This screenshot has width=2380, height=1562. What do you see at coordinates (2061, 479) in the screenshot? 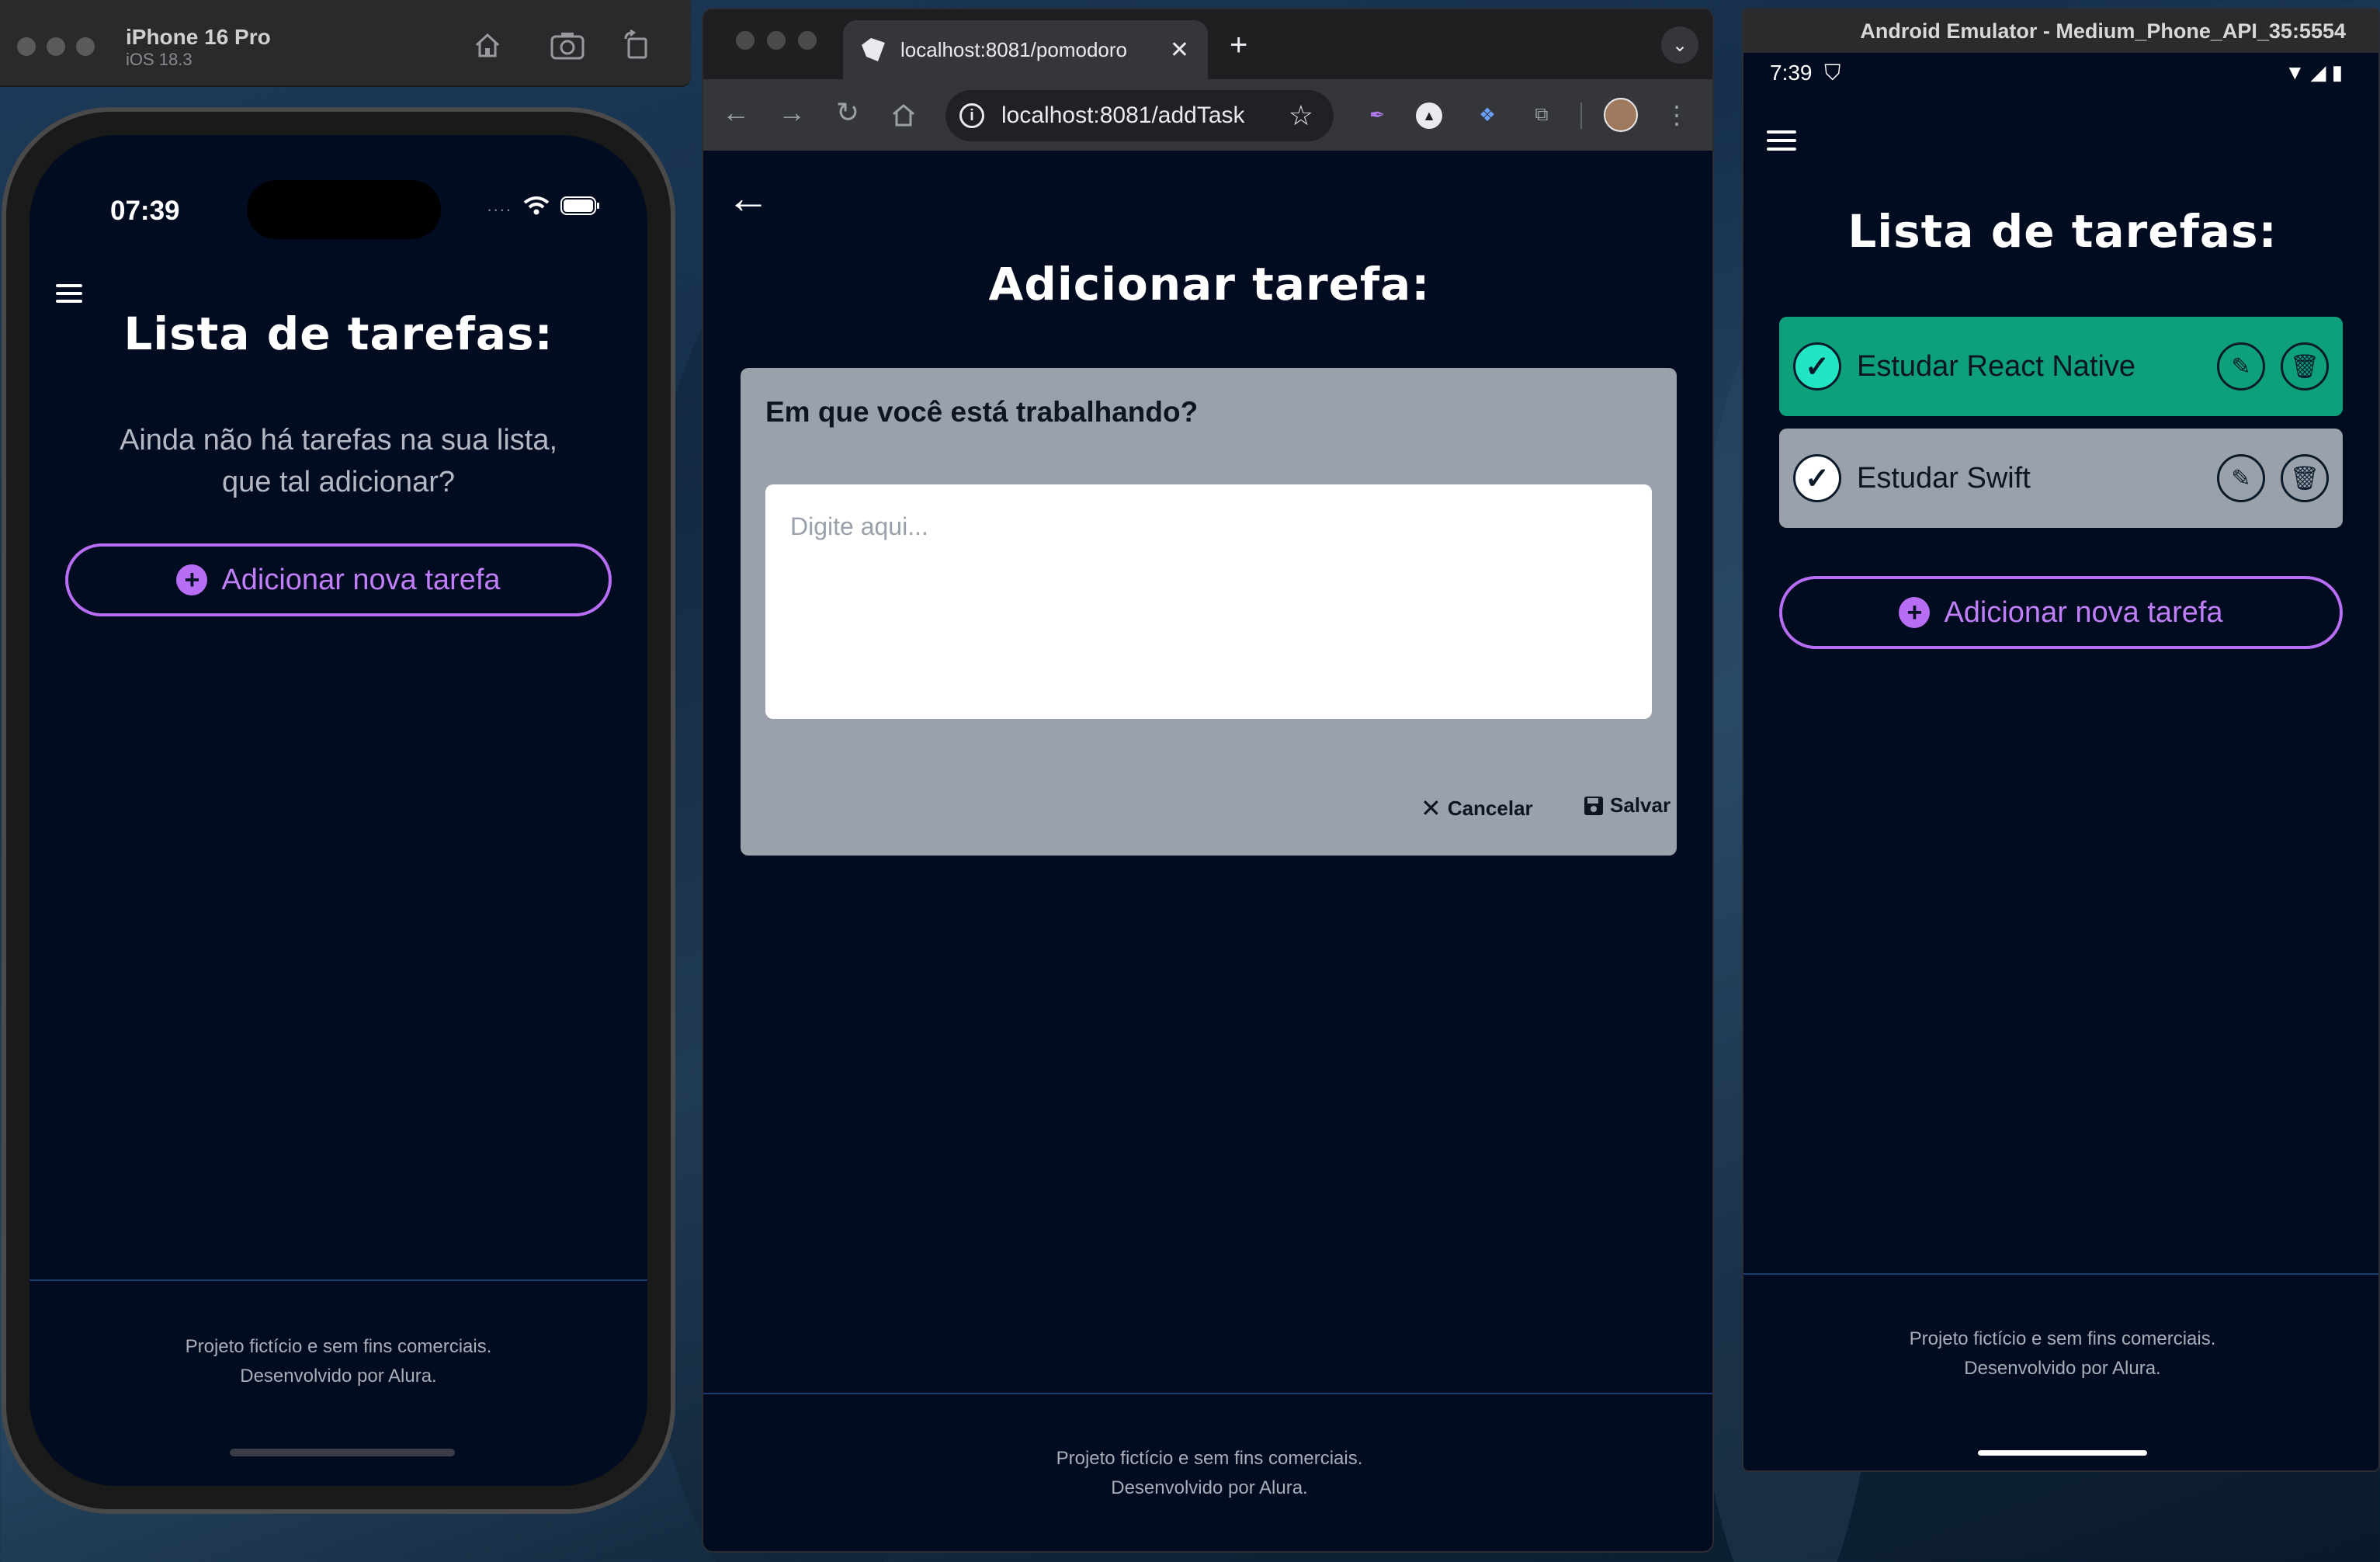
I see `task-item: ✓ Estudar Swift ✎ 🗑` at bounding box center [2061, 479].